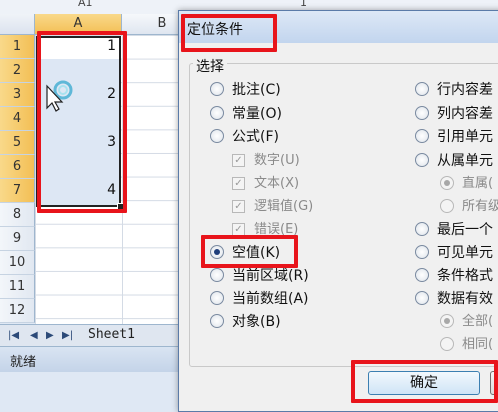  Describe the element at coordinates (13, 335) in the screenshot. I see `first-sheet-button: |◀` at that location.